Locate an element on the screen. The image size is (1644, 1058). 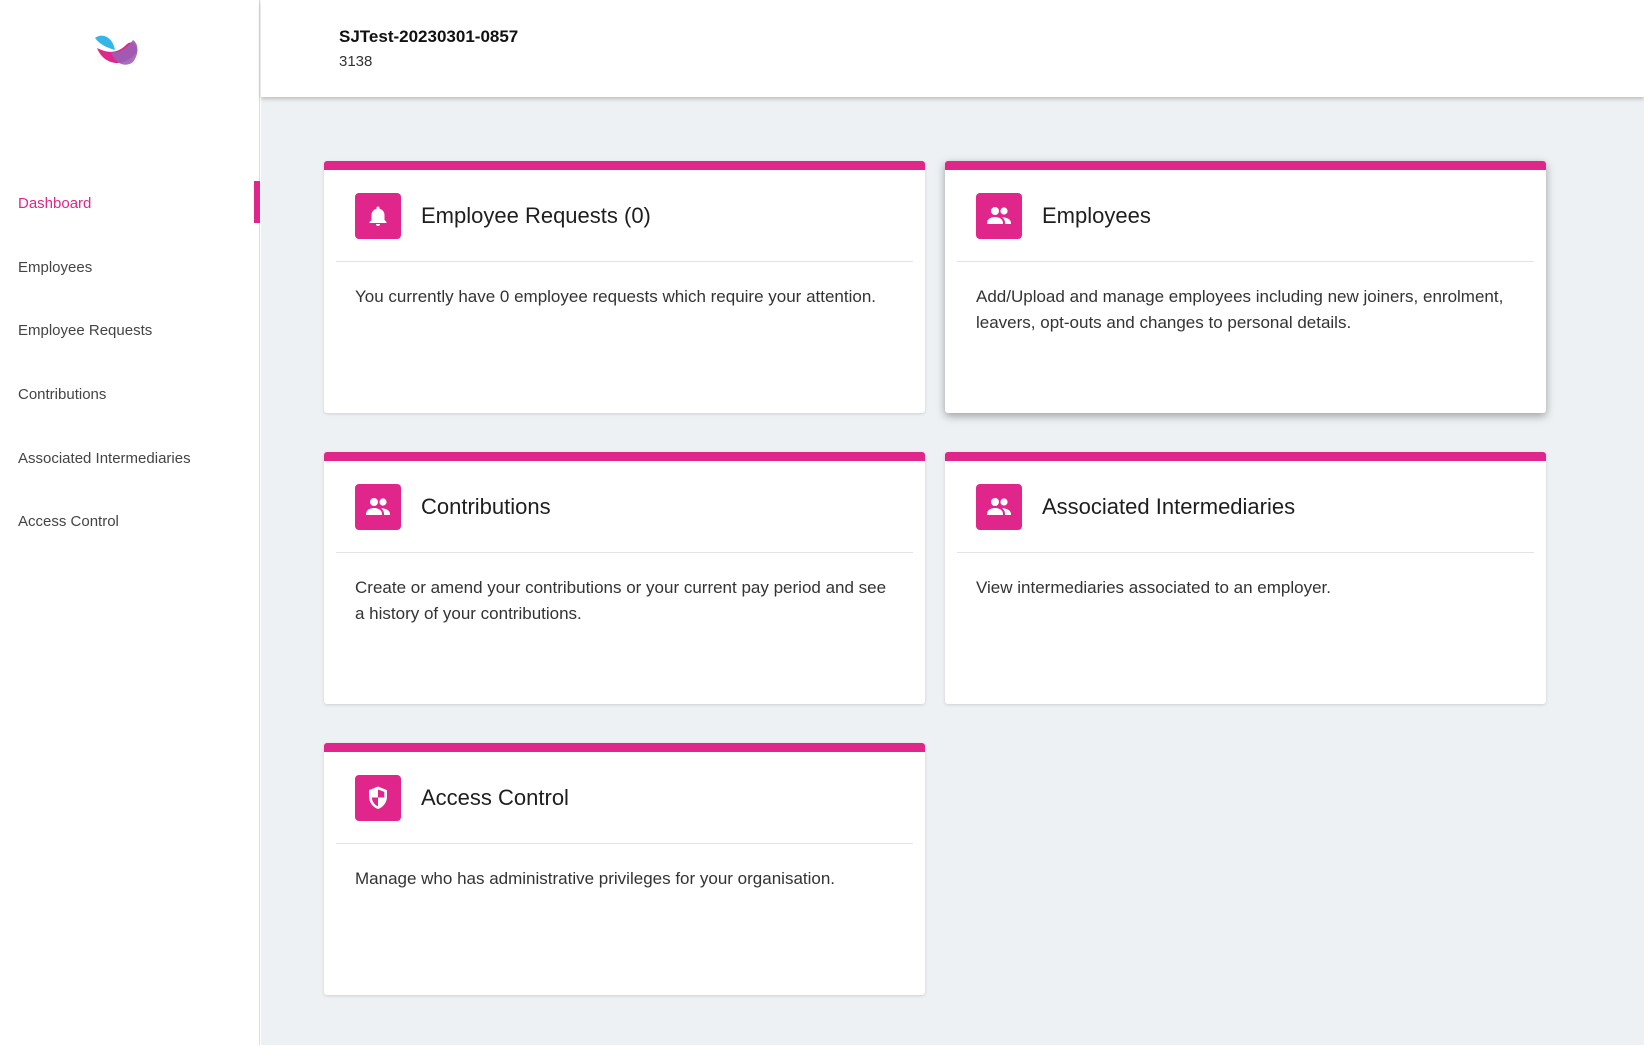
sidebar-item-contributions: Contributions is located at coordinates (130, 395).